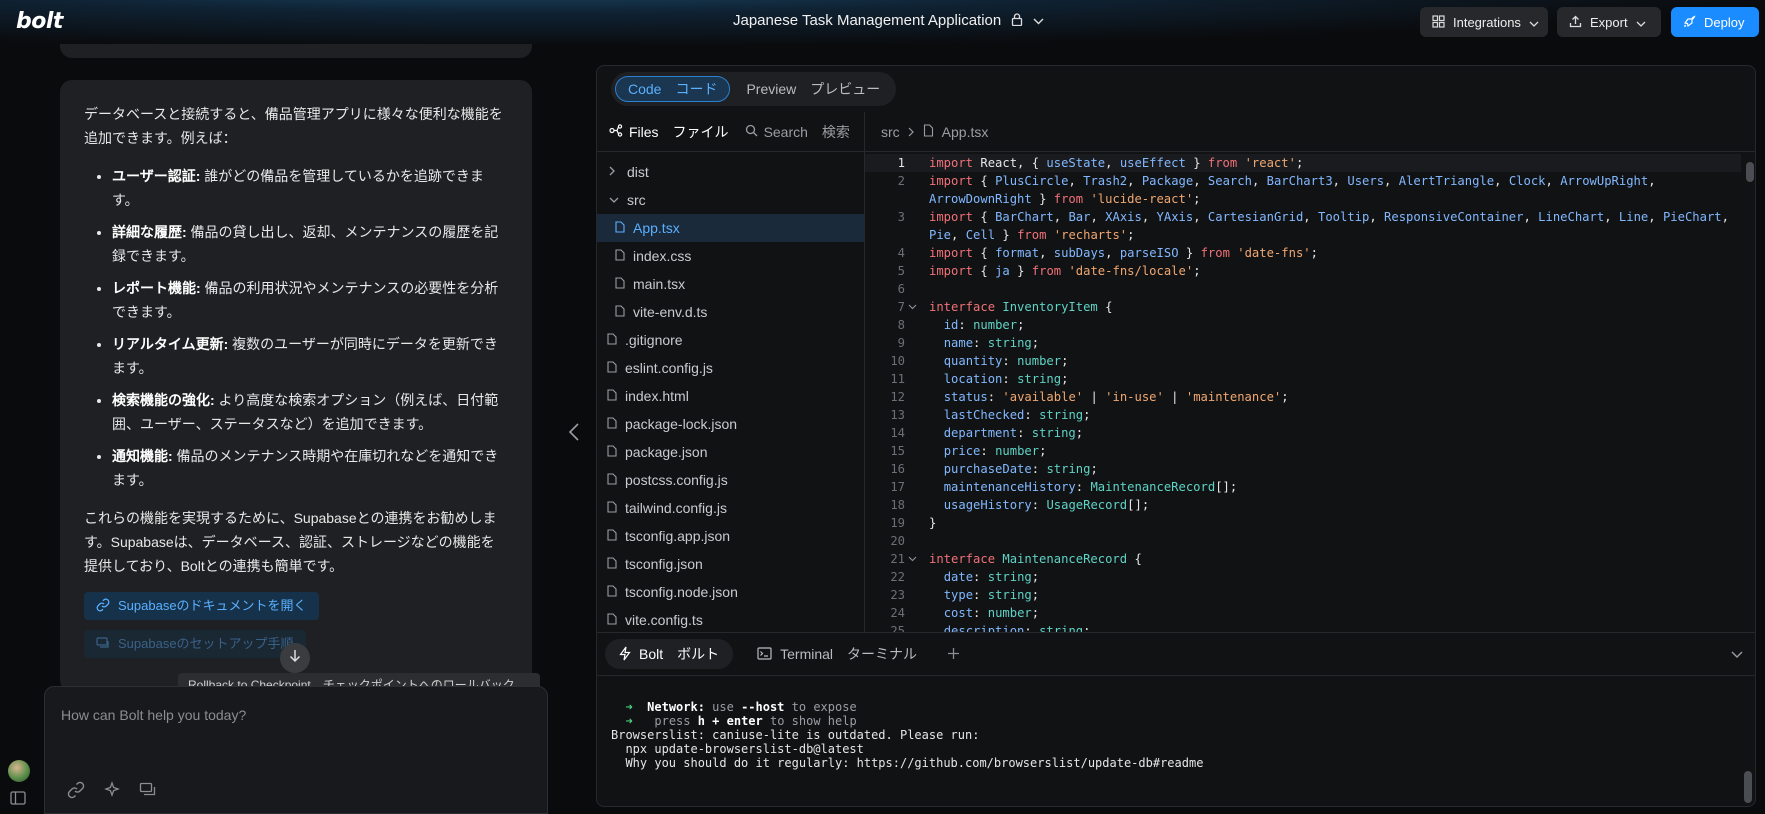 The width and height of the screenshot is (1765, 814). What do you see at coordinates (296, 750) in the screenshot?
I see `prompt-box: How can Bolt help you today?` at bounding box center [296, 750].